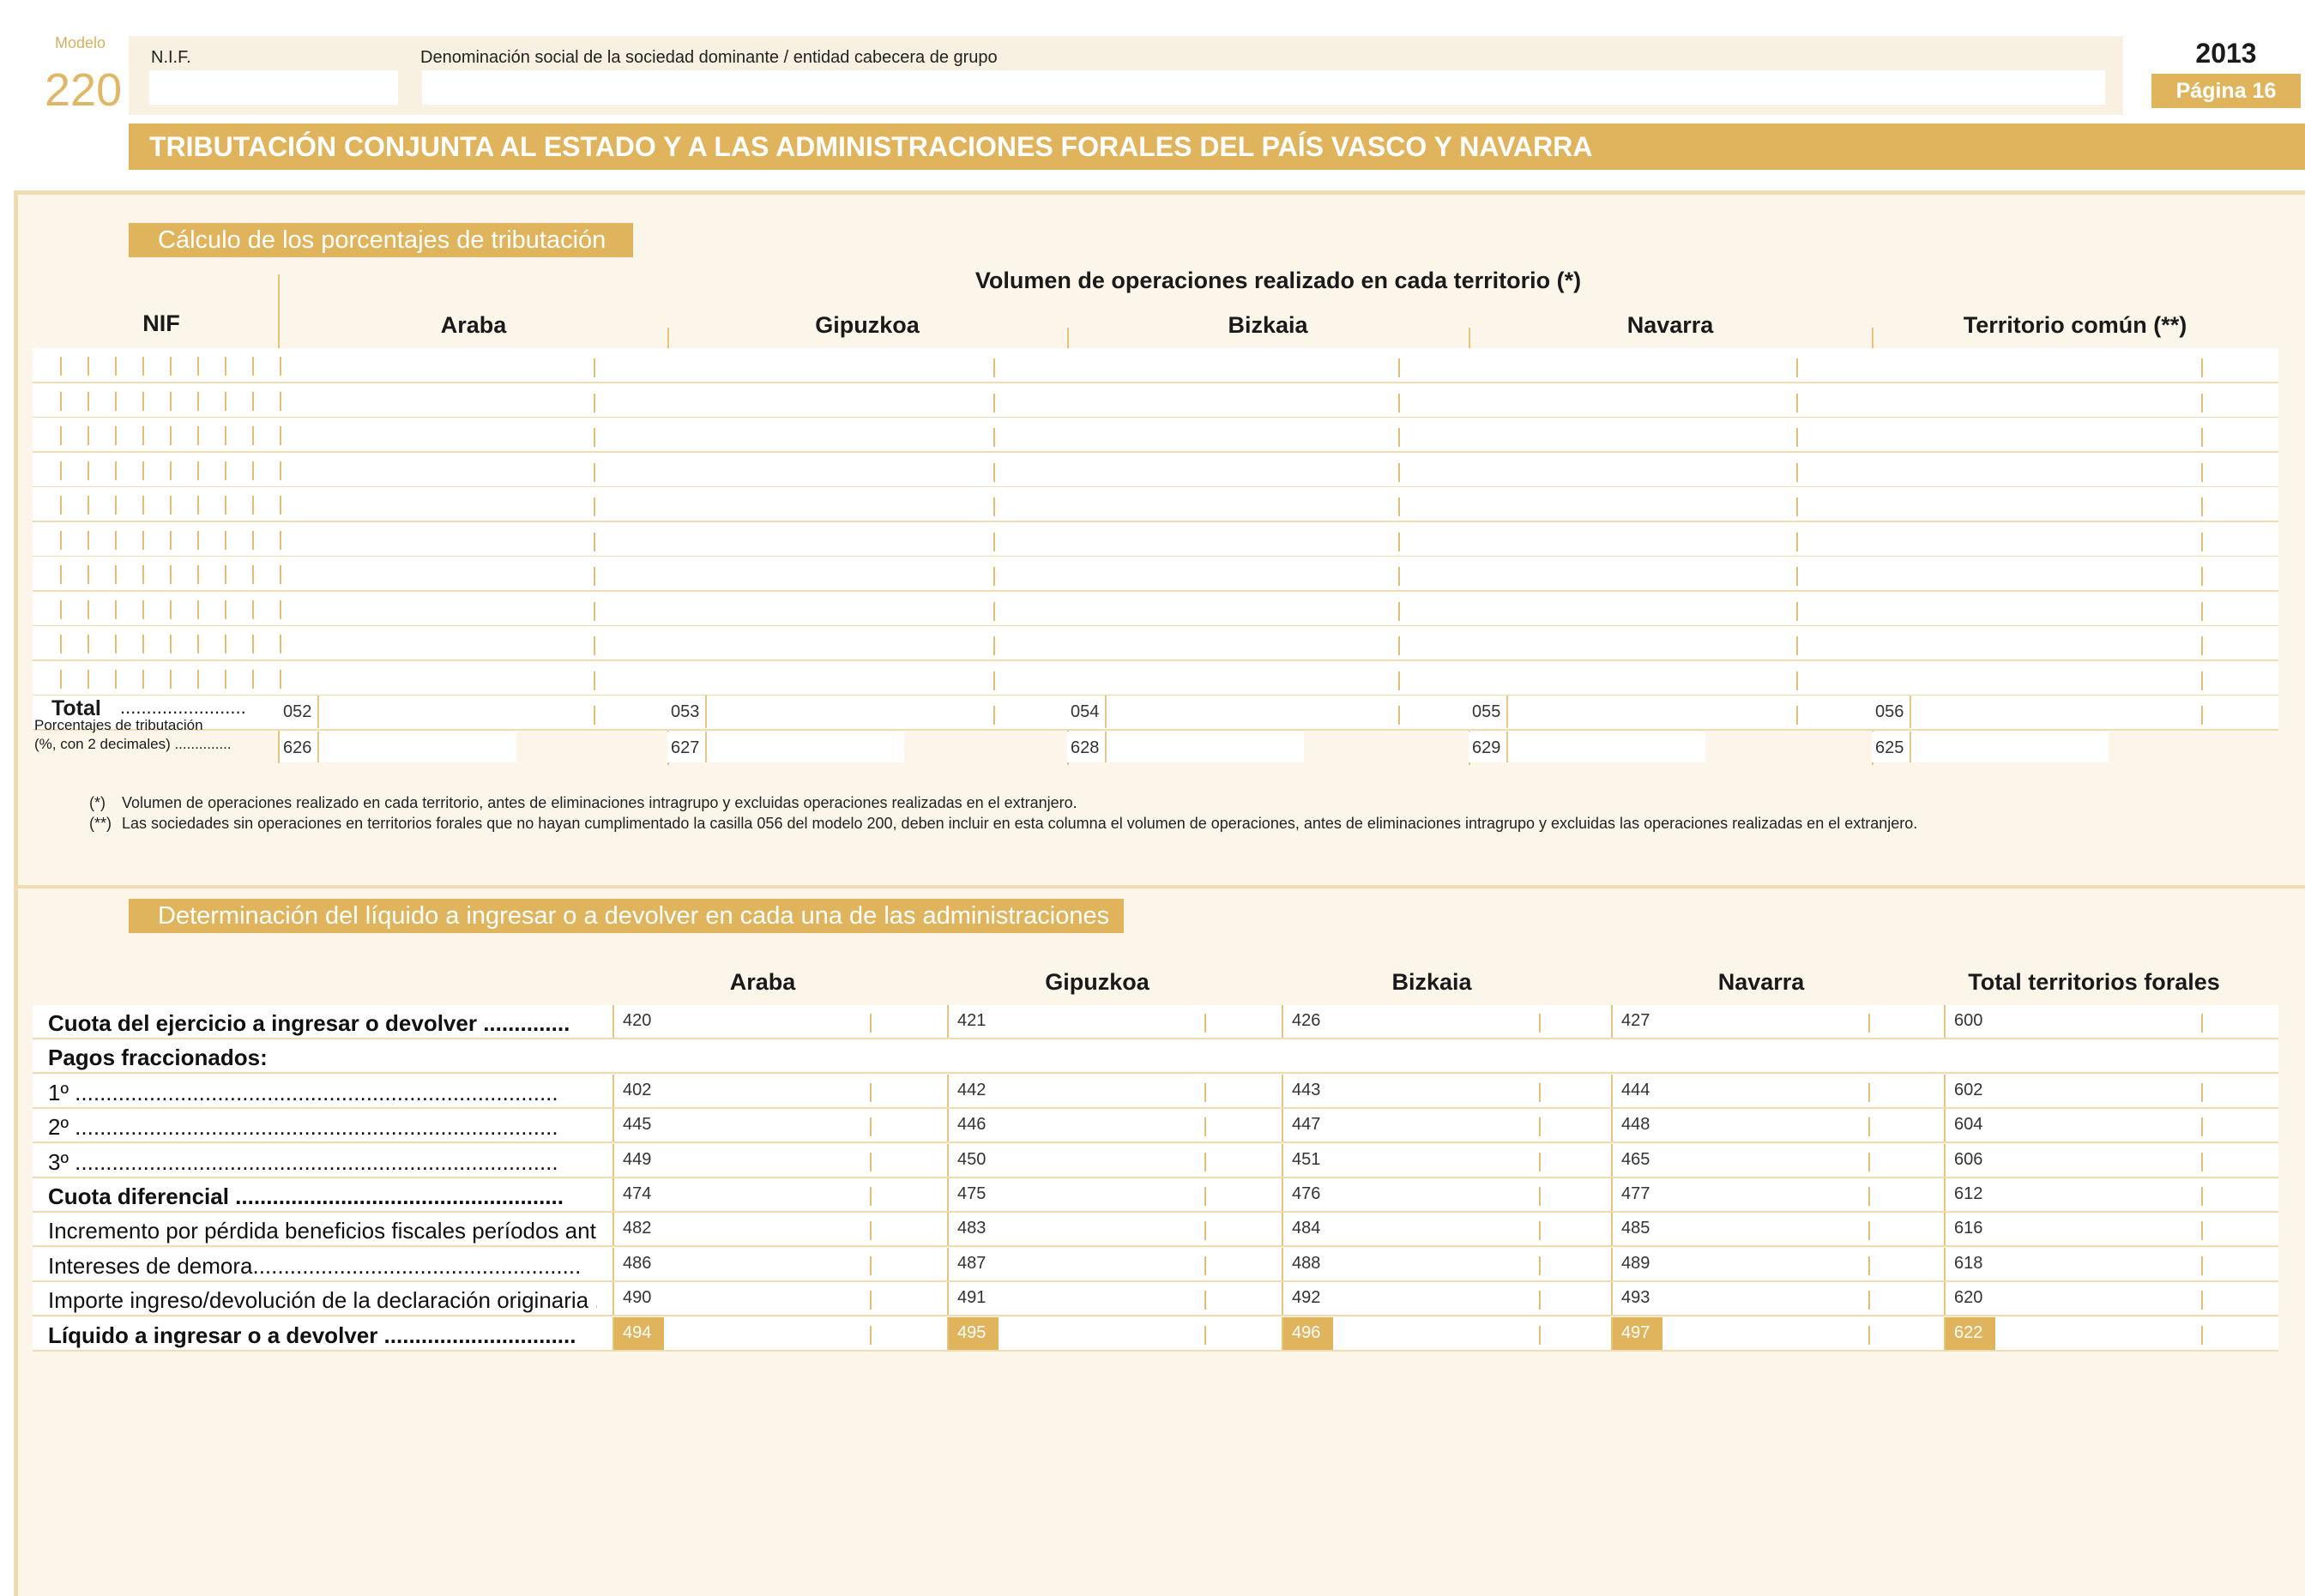 Image resolution: width=2305 pixels, height=1596 pixels. What do you see at coordinates (1264, 87) in the screenshot?
I see `denominacion-field` at bounding box center [1264, 87].